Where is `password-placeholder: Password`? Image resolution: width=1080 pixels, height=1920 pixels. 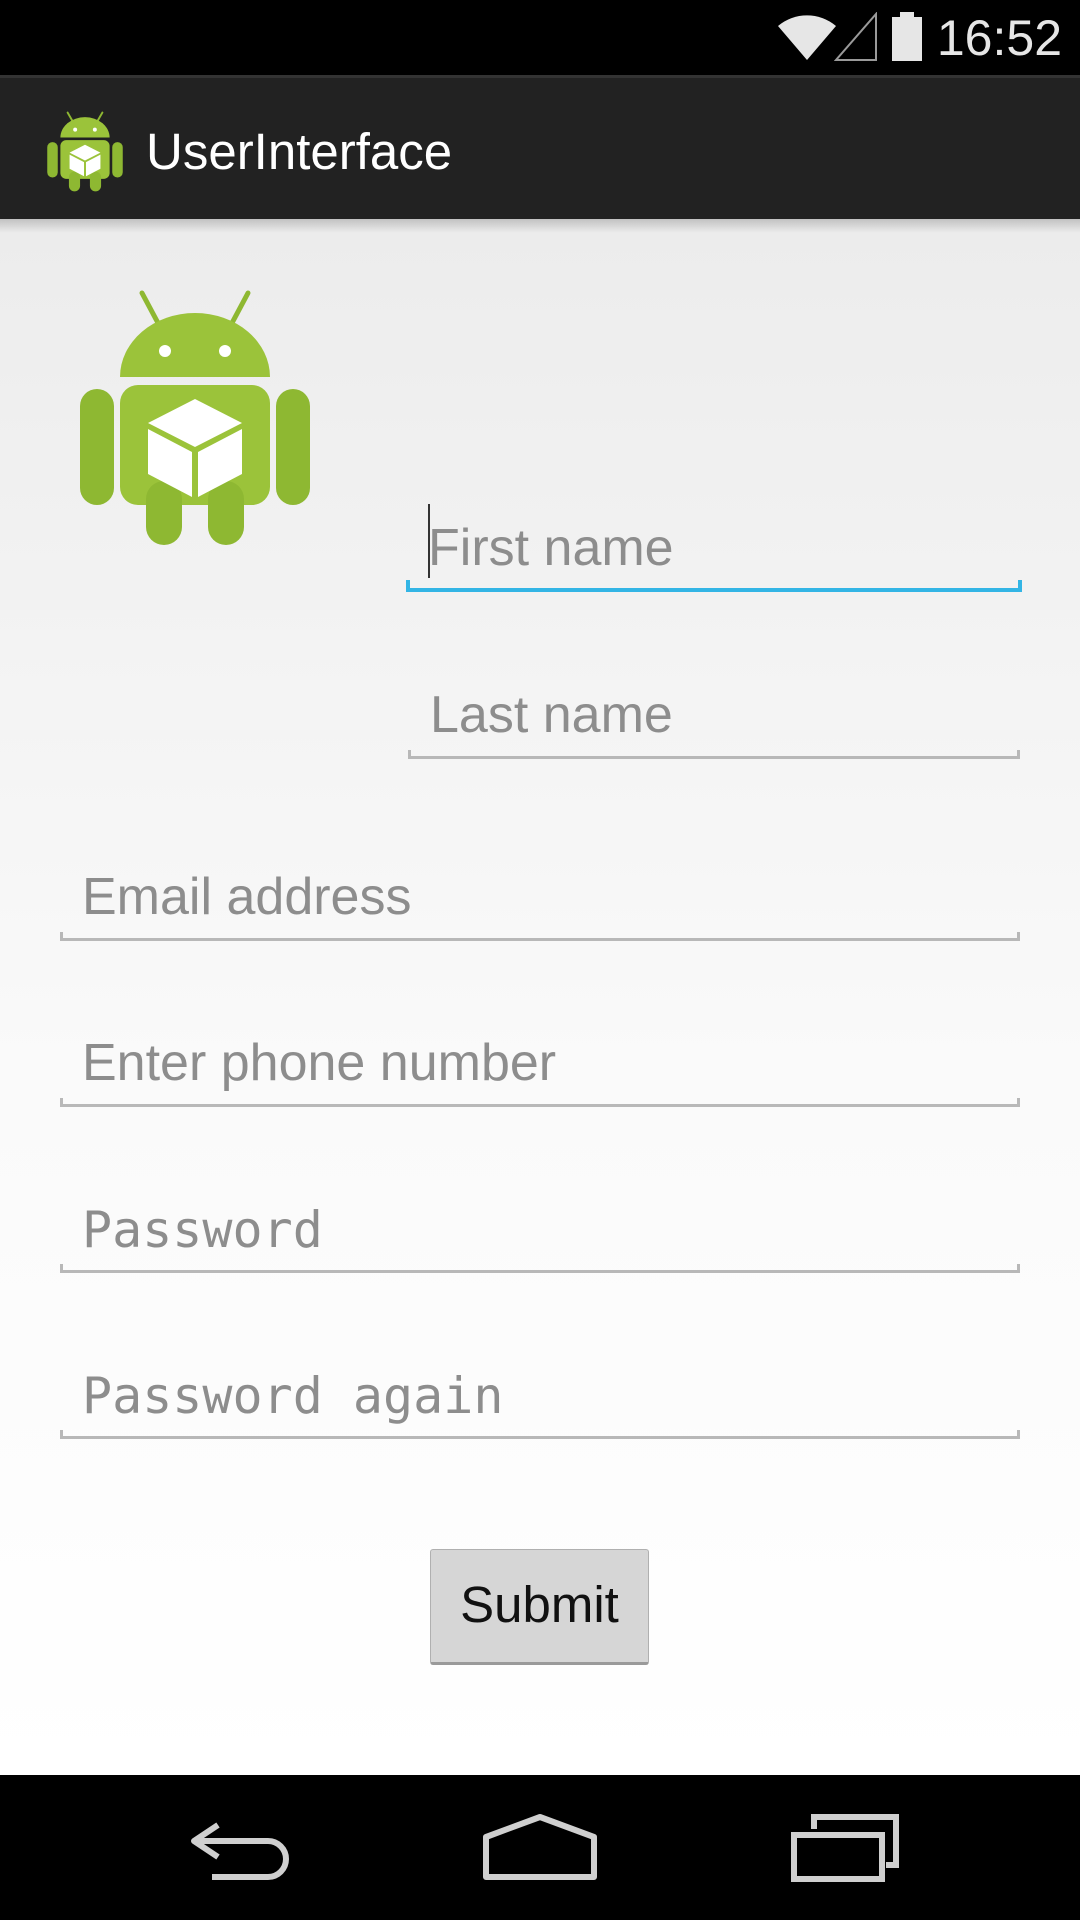
password-placeholder: Password is located at coordinates (202, 1230).